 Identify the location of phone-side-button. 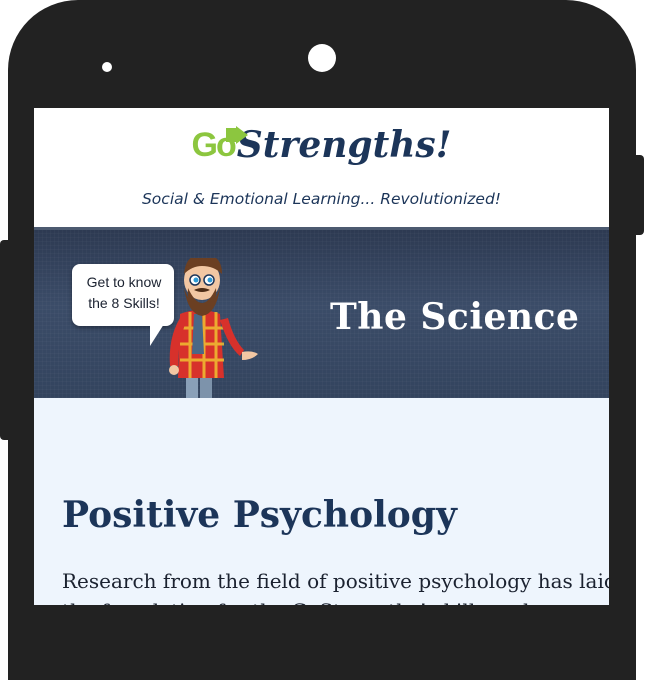
(639, 195).